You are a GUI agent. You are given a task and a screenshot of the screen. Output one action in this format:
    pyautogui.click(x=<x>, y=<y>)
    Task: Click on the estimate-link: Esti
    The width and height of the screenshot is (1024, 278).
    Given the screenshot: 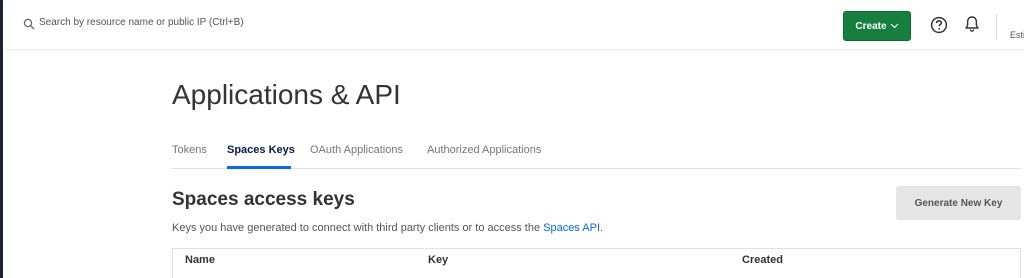 What is the action you would take?
    pyautogui.click(x=1017, y=35)
    